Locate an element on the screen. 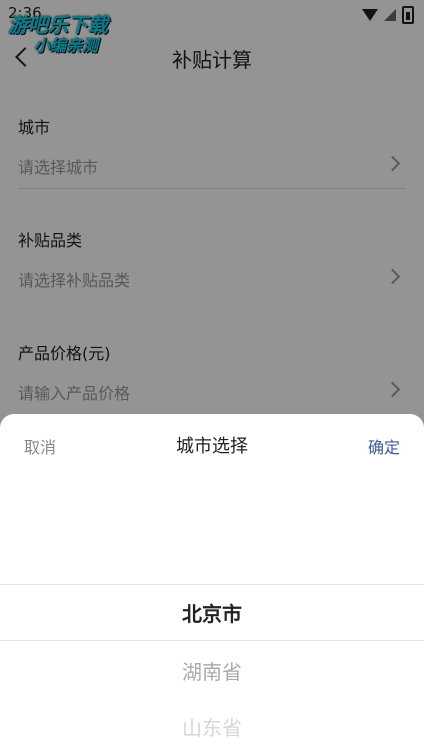 The width and height of the screenshot is (424, 753). picker-highlight-bottom is located at coordinates (212, 640).